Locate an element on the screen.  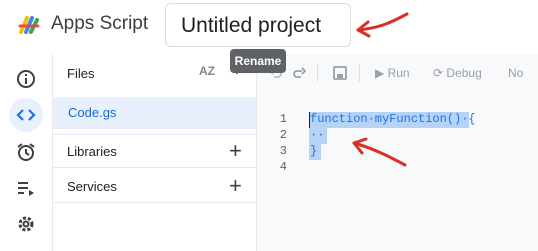
run-label: Run is located at coordinates (398, 73).